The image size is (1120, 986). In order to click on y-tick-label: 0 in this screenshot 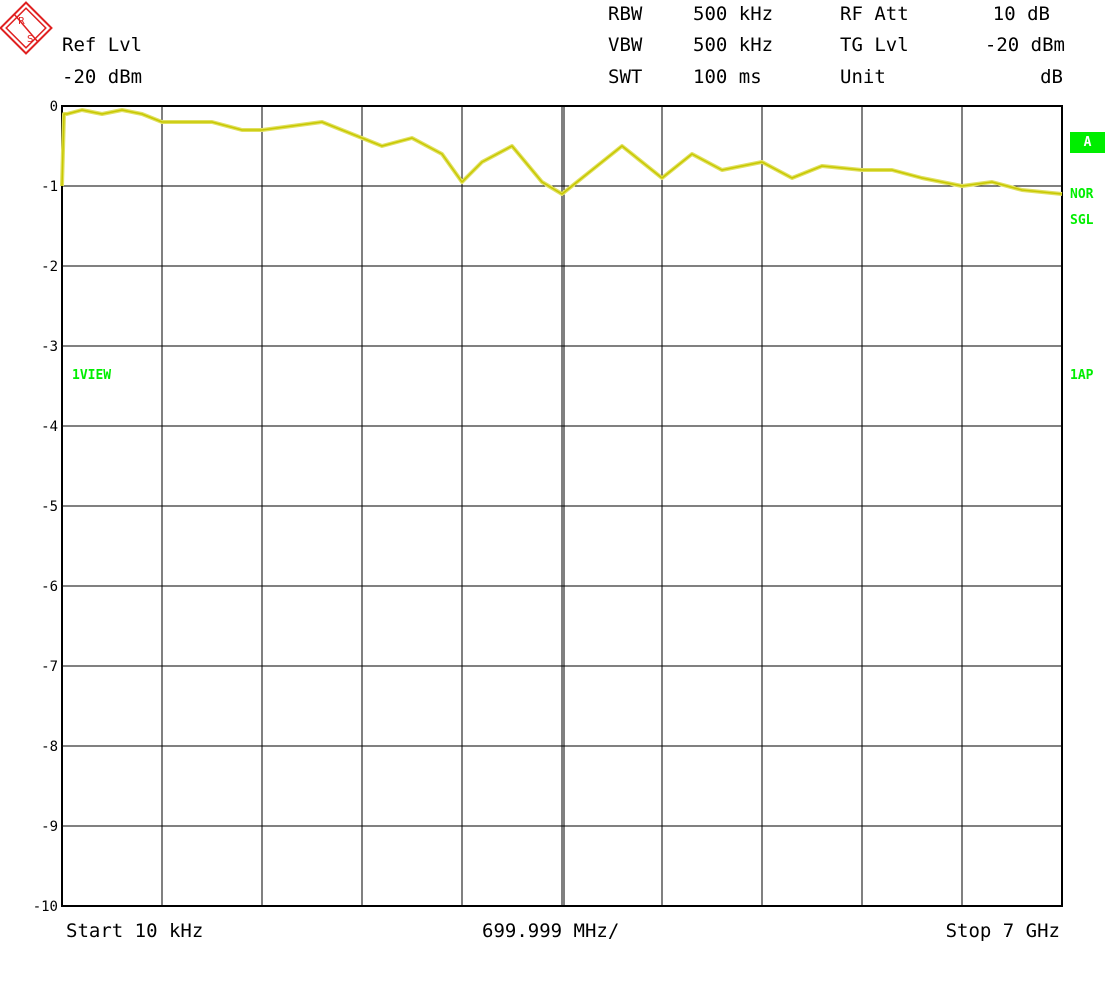, I will do `click(54, 107)`.